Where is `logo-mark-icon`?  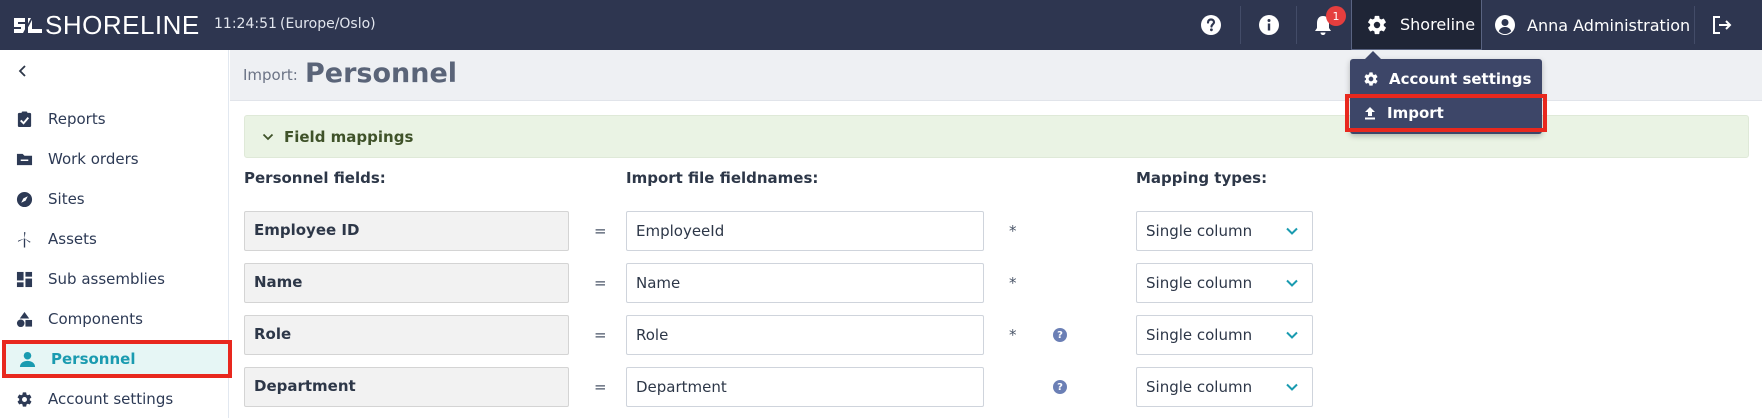 logo-mark-icon is located at coordinates (28, 25).